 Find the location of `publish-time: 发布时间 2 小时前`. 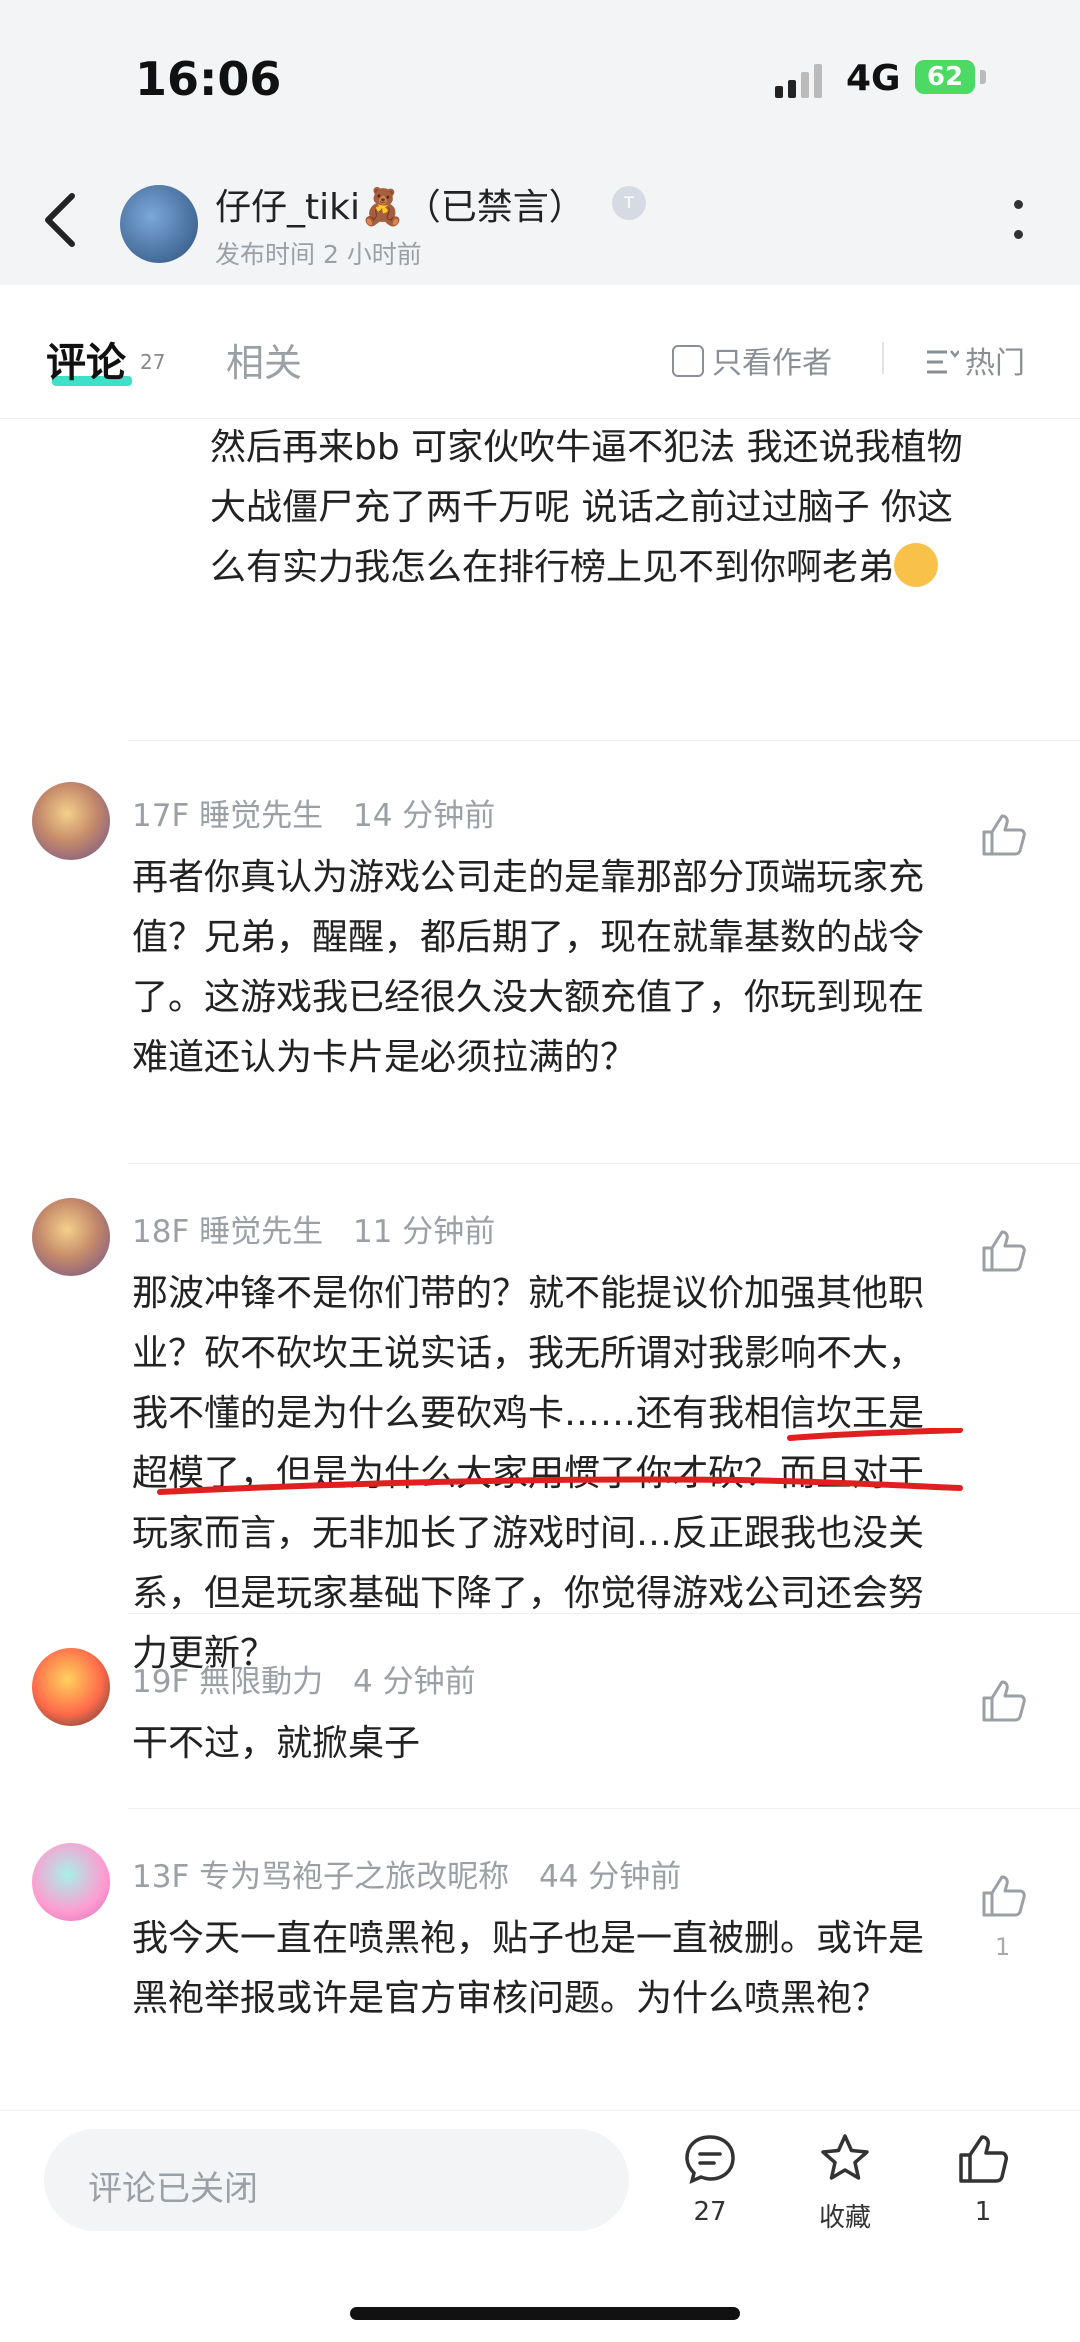

publish-time: 发布时间 2 小时前 is located at coordinates (318, 254).